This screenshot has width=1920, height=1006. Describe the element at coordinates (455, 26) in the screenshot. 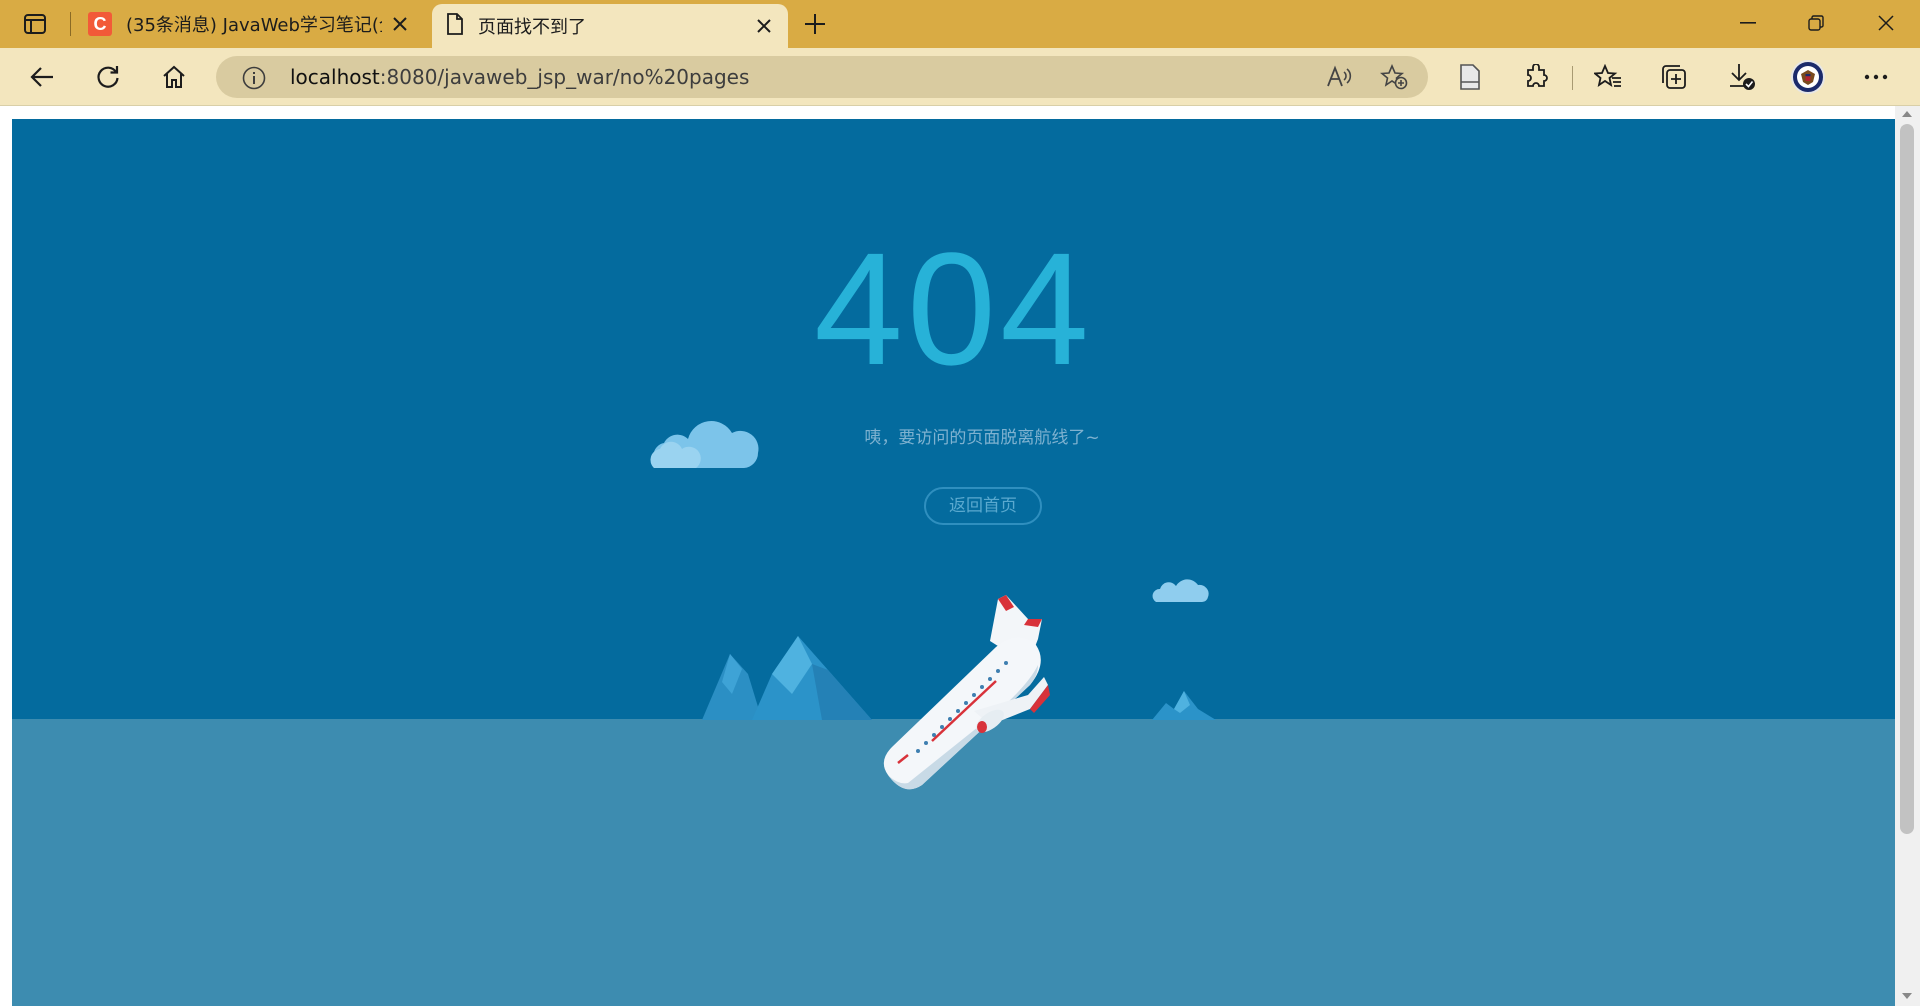

I see `page-icon` at that location.